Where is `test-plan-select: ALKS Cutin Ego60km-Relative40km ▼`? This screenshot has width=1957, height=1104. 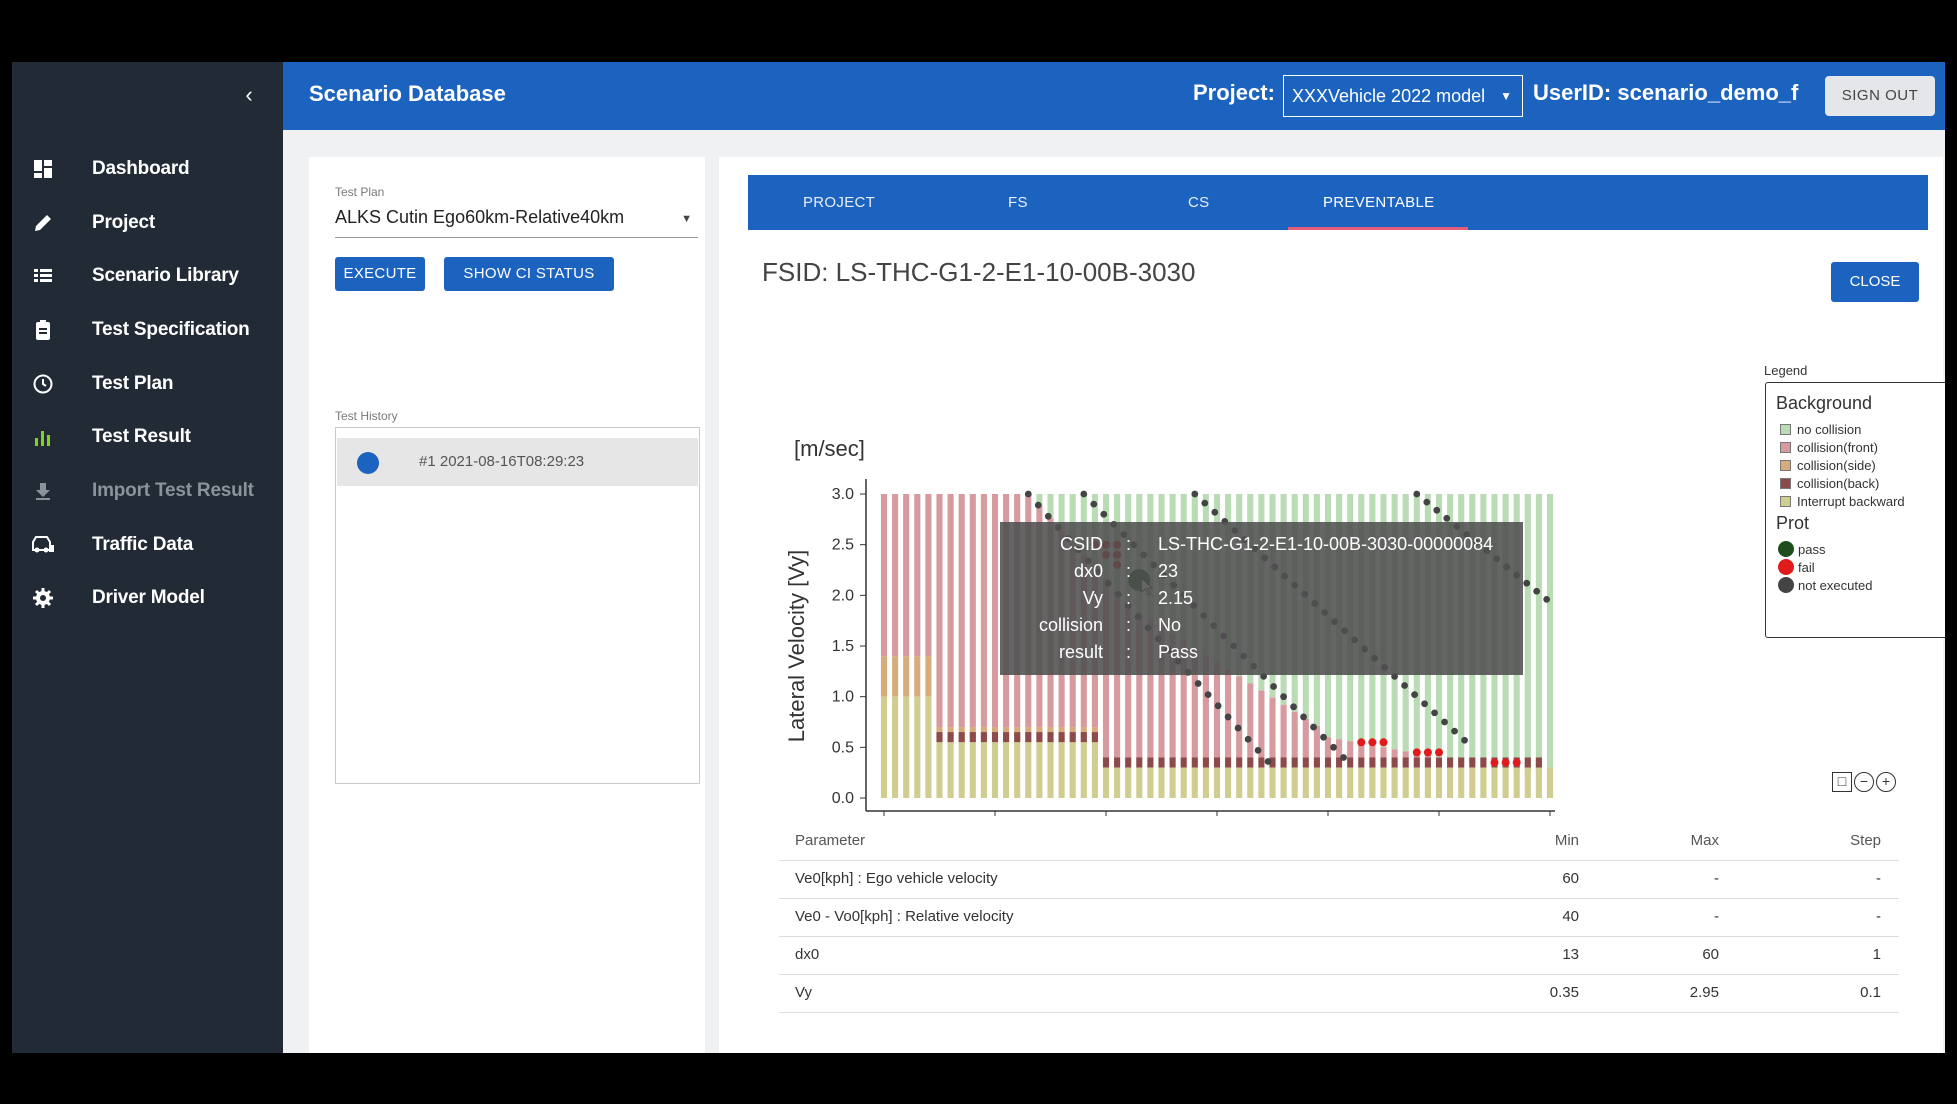
test-plan-select: ALKS Cutin Ego60km-Relative40km ▼ is located at coordinates (516, 222).